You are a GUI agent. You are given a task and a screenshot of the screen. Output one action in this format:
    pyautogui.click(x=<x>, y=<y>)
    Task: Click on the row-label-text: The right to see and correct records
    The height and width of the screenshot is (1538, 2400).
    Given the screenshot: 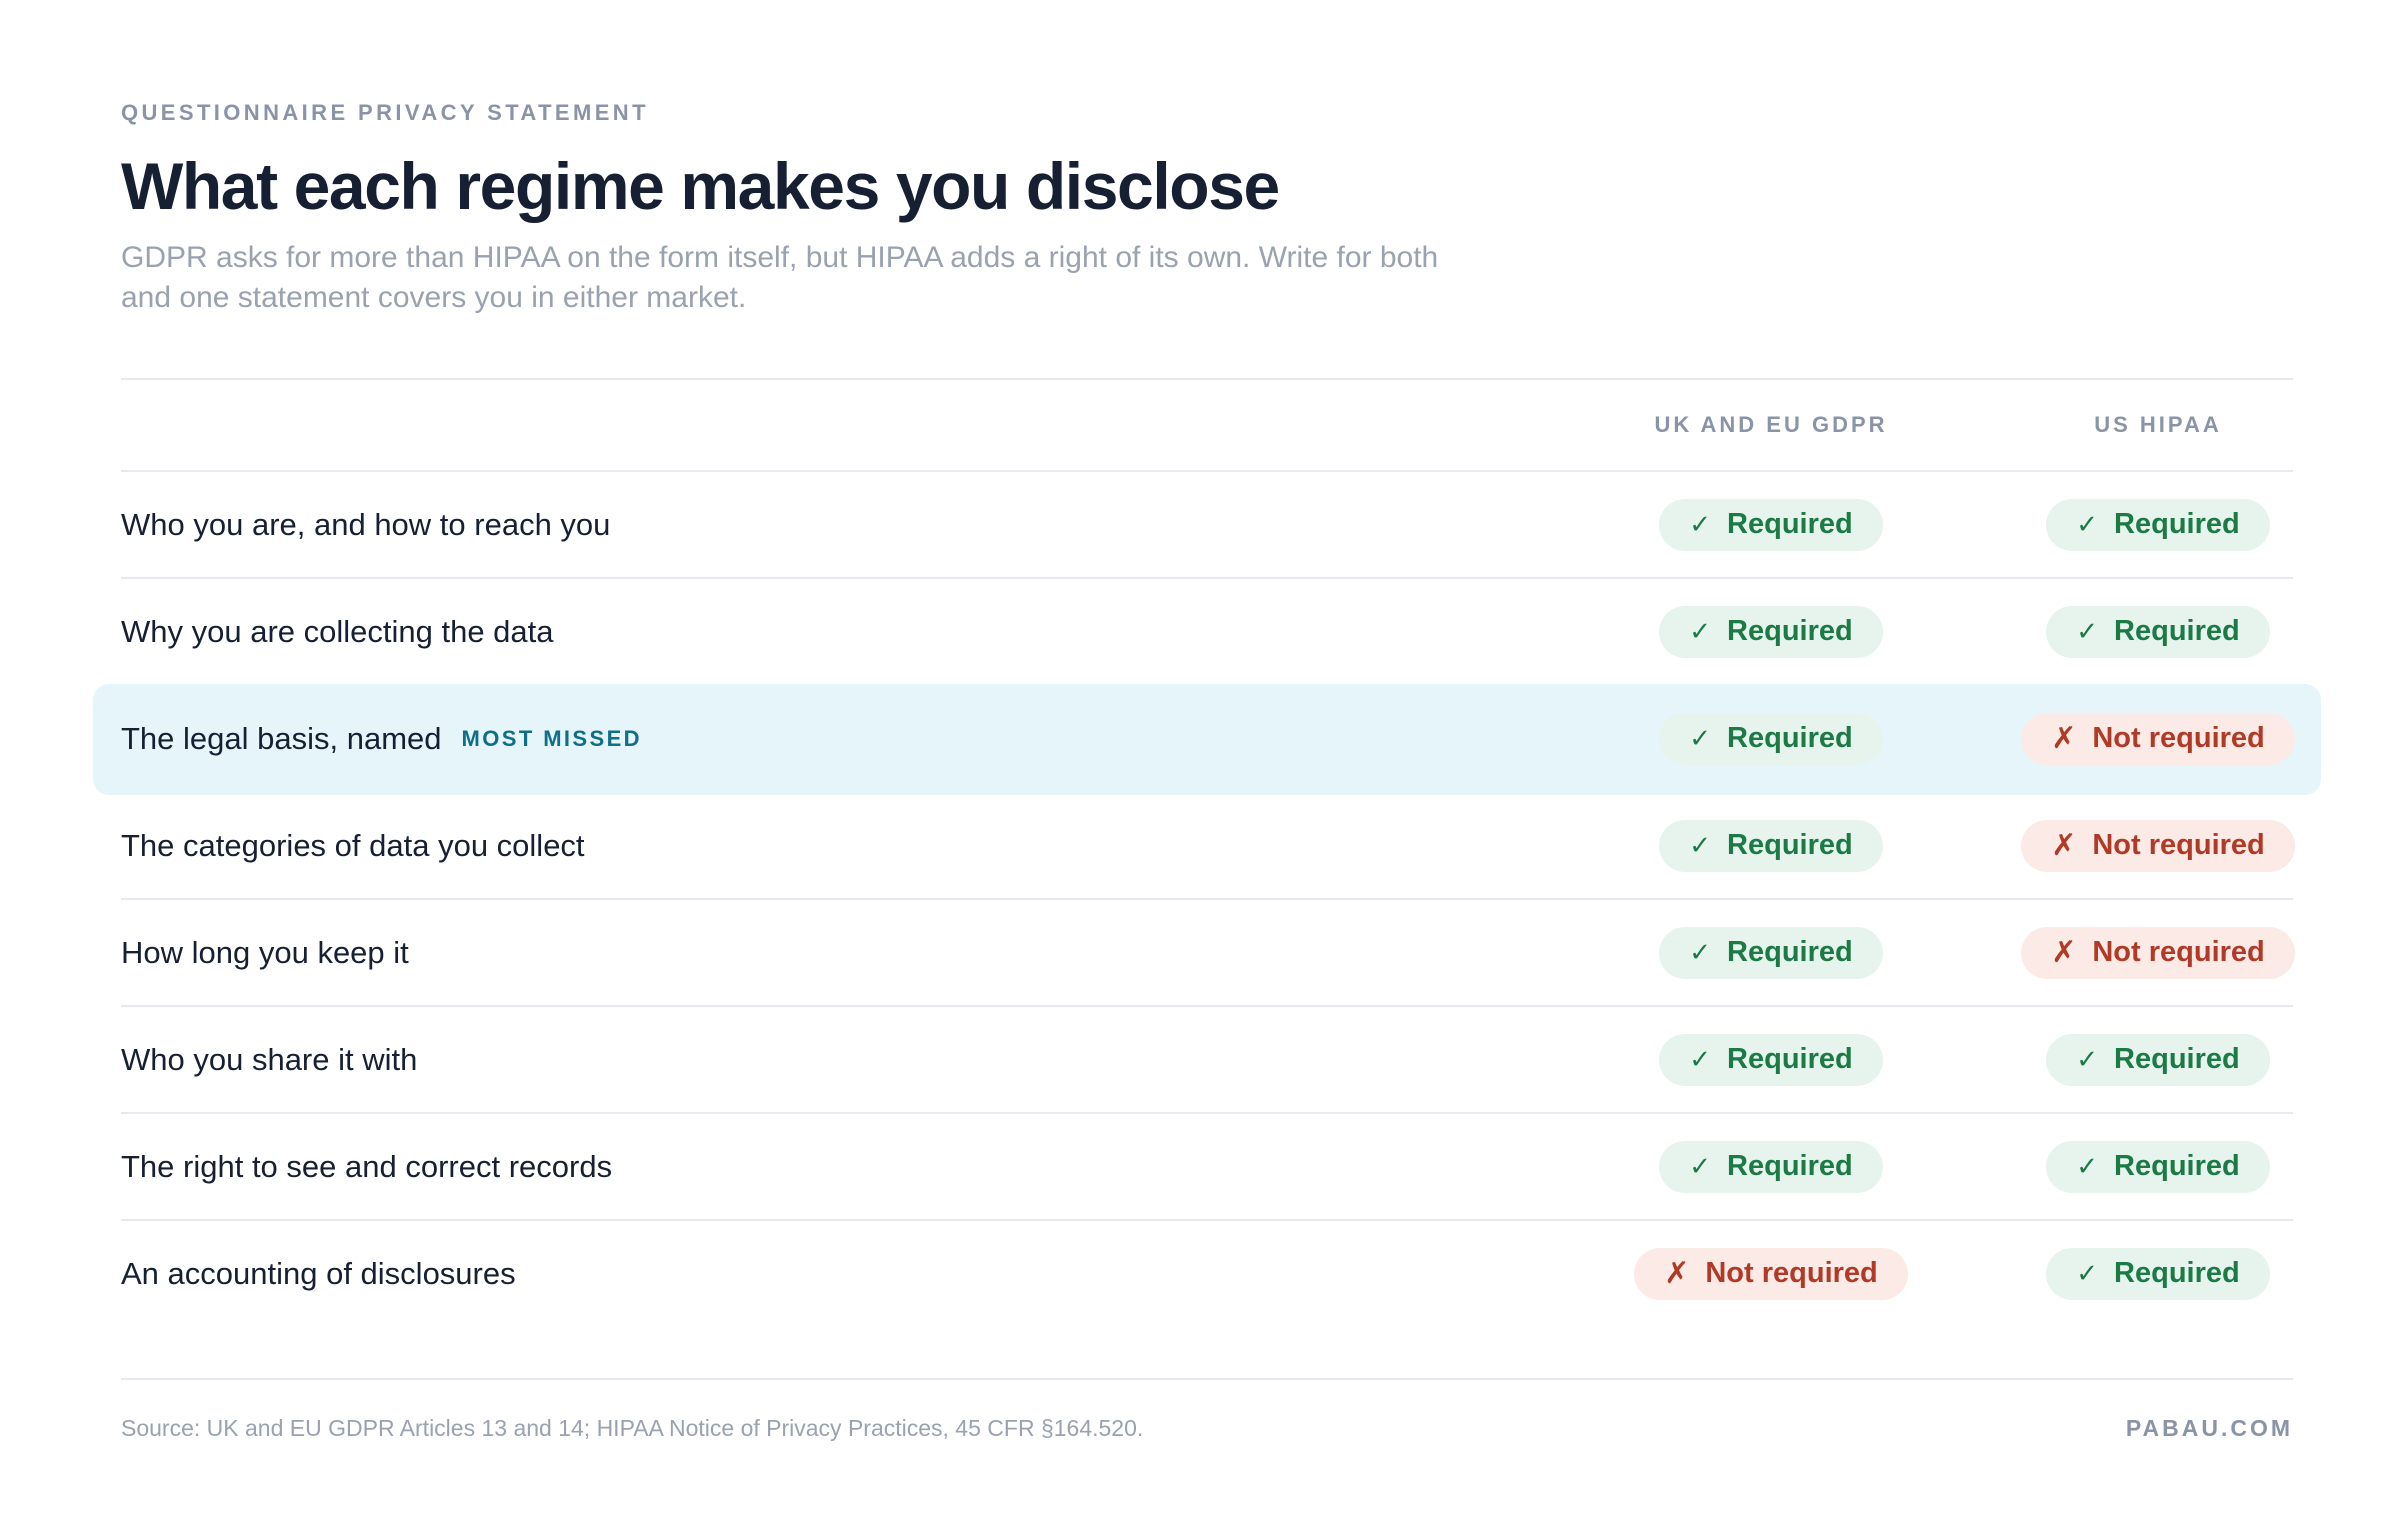 What is the action you would take?
    pyautogui.click(x=367, y=1166)
    